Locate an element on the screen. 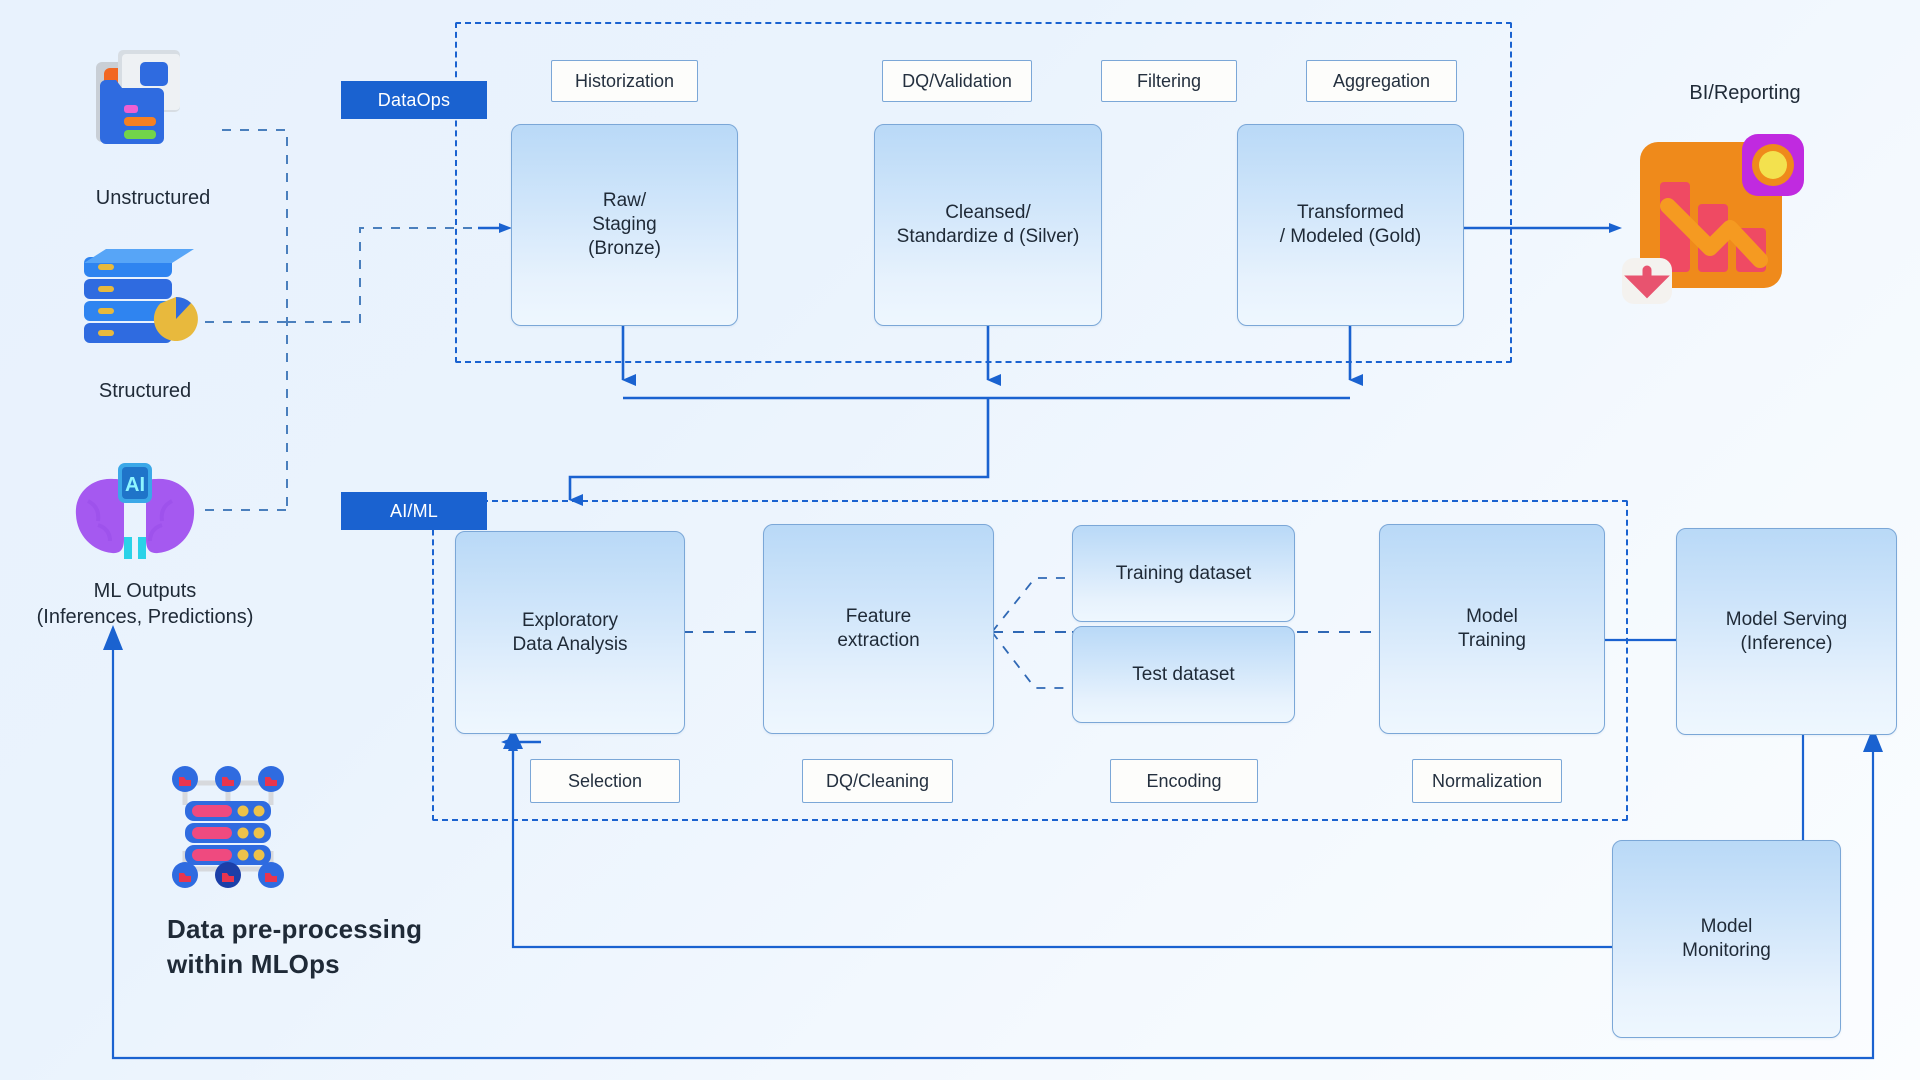  mlops-caption: Data pre-processing within MLOps is located at coordinates (332, 947).